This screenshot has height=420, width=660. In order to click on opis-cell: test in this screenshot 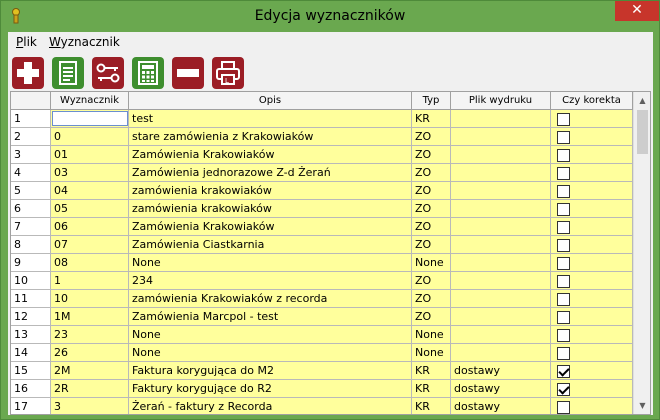, I will do `click(270, 119)`.